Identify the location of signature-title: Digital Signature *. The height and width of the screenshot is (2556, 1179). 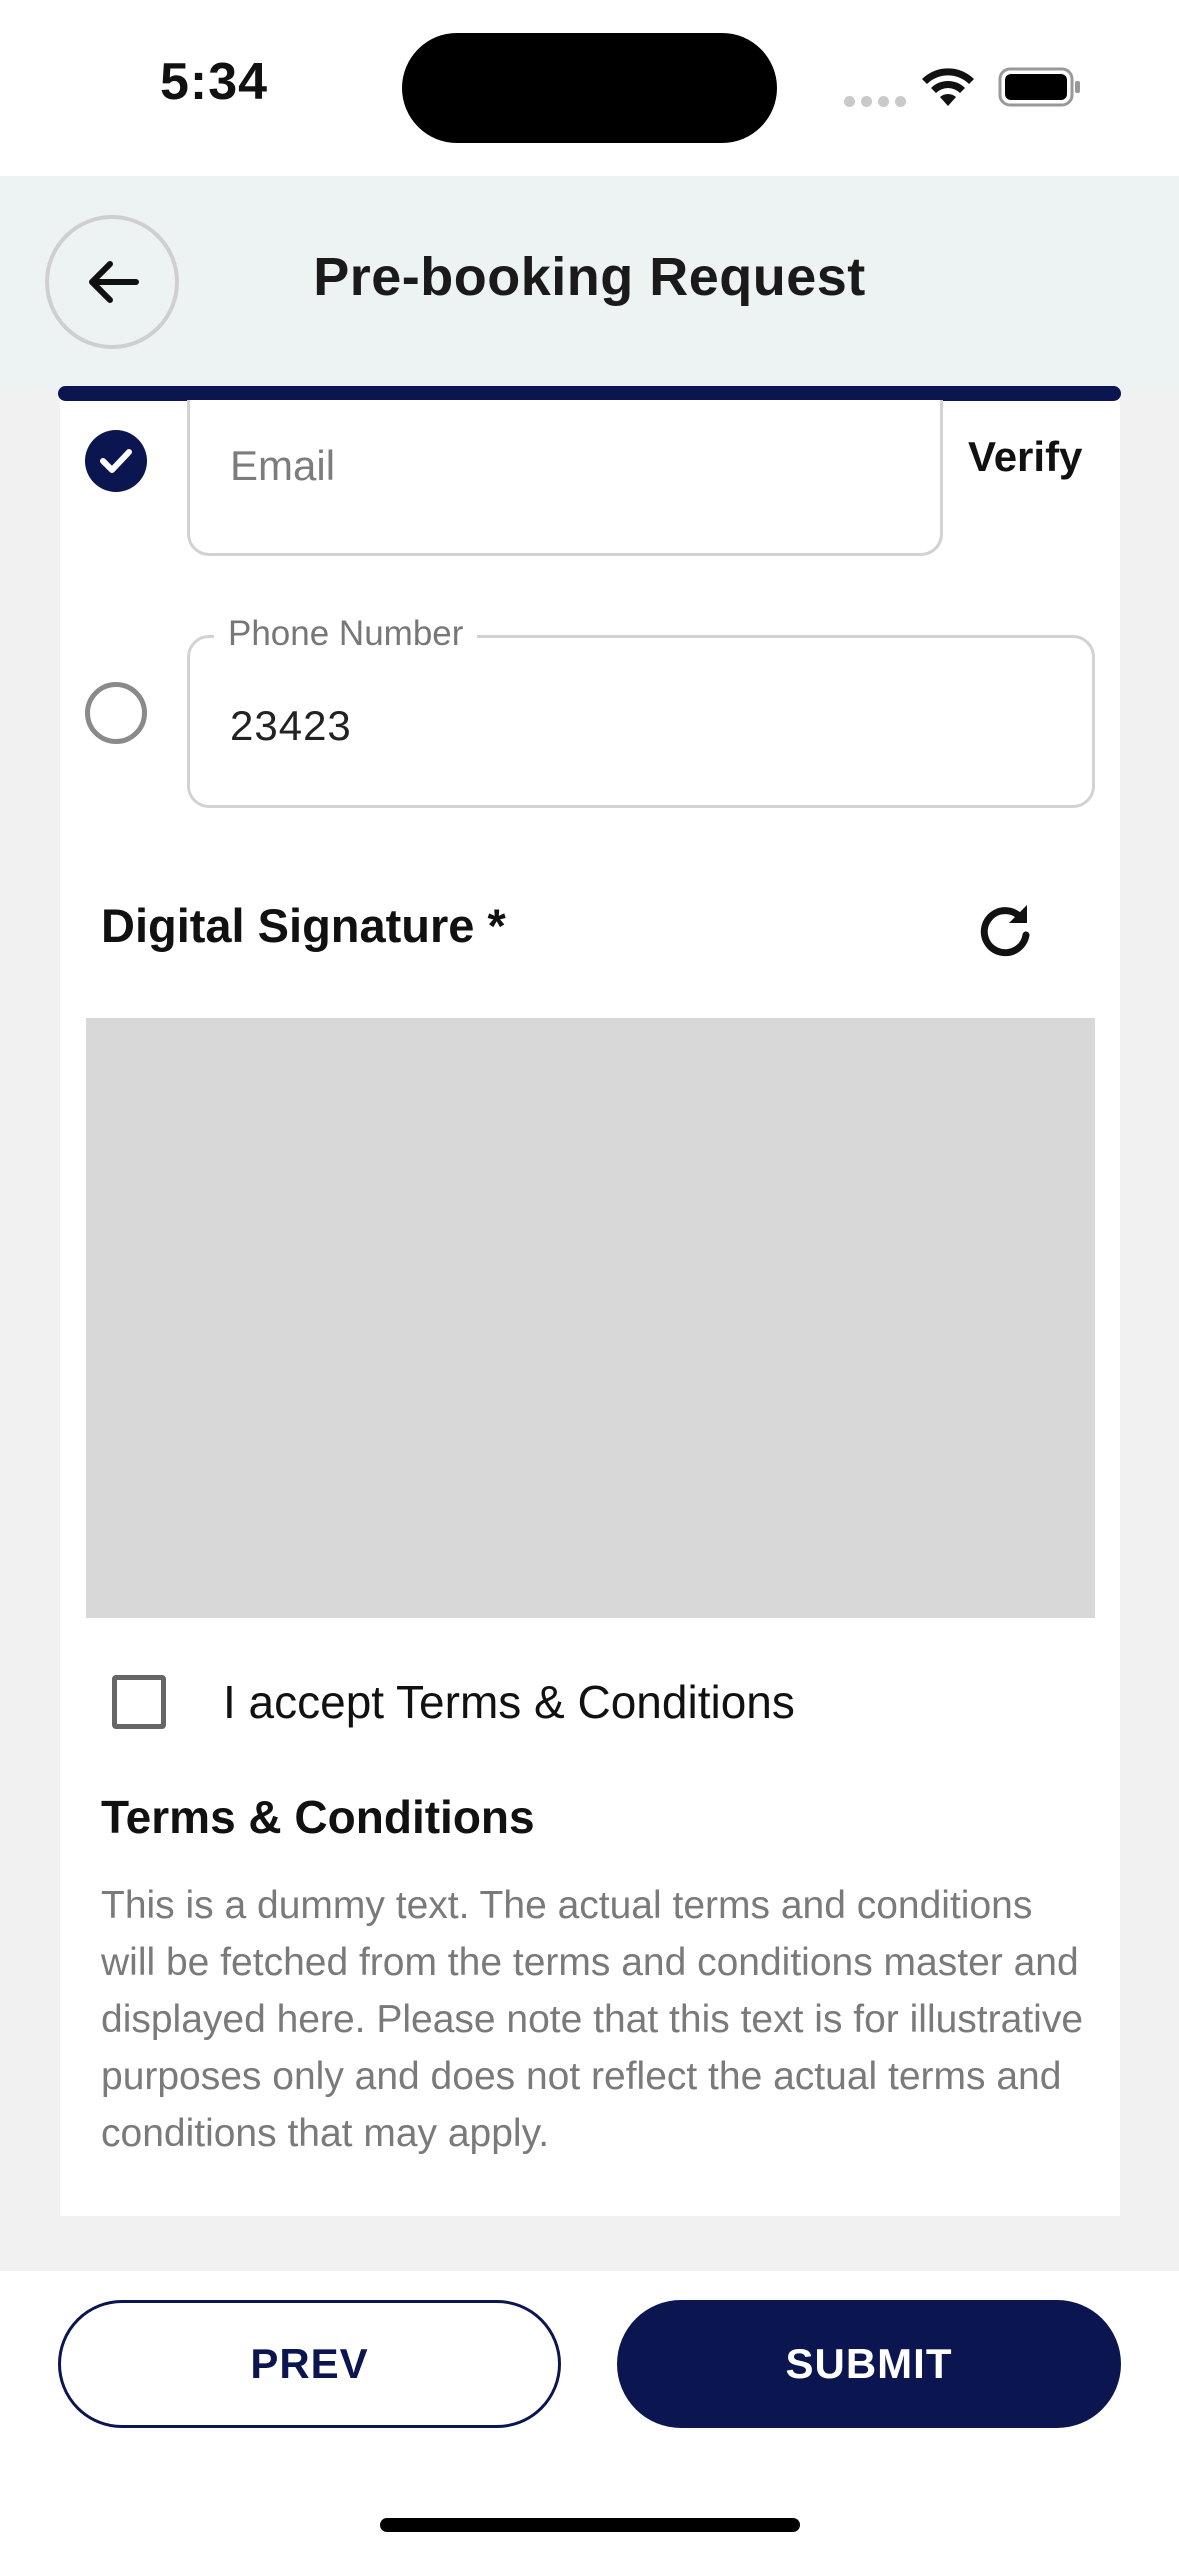
(303, 925).